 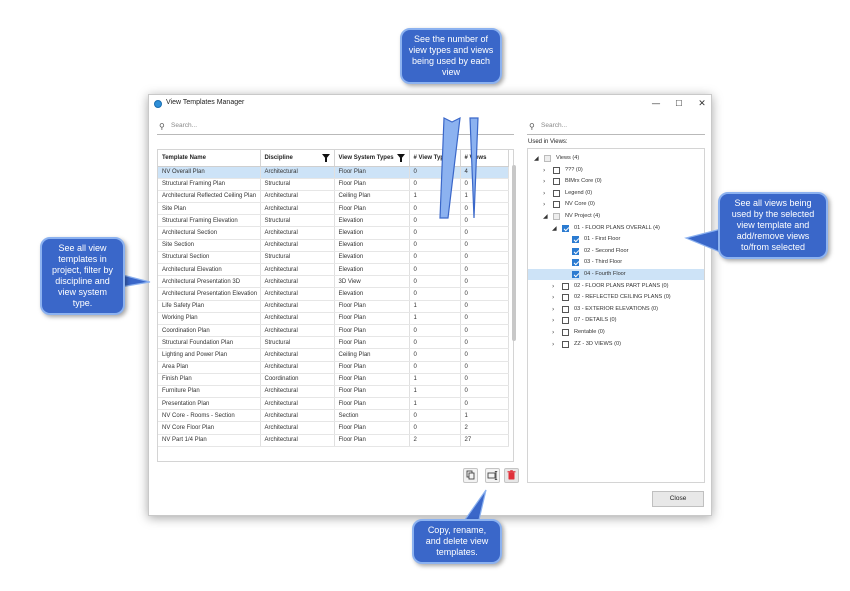 I want to click on header-view-types-count: # View Types, so click(x=435, y=158).